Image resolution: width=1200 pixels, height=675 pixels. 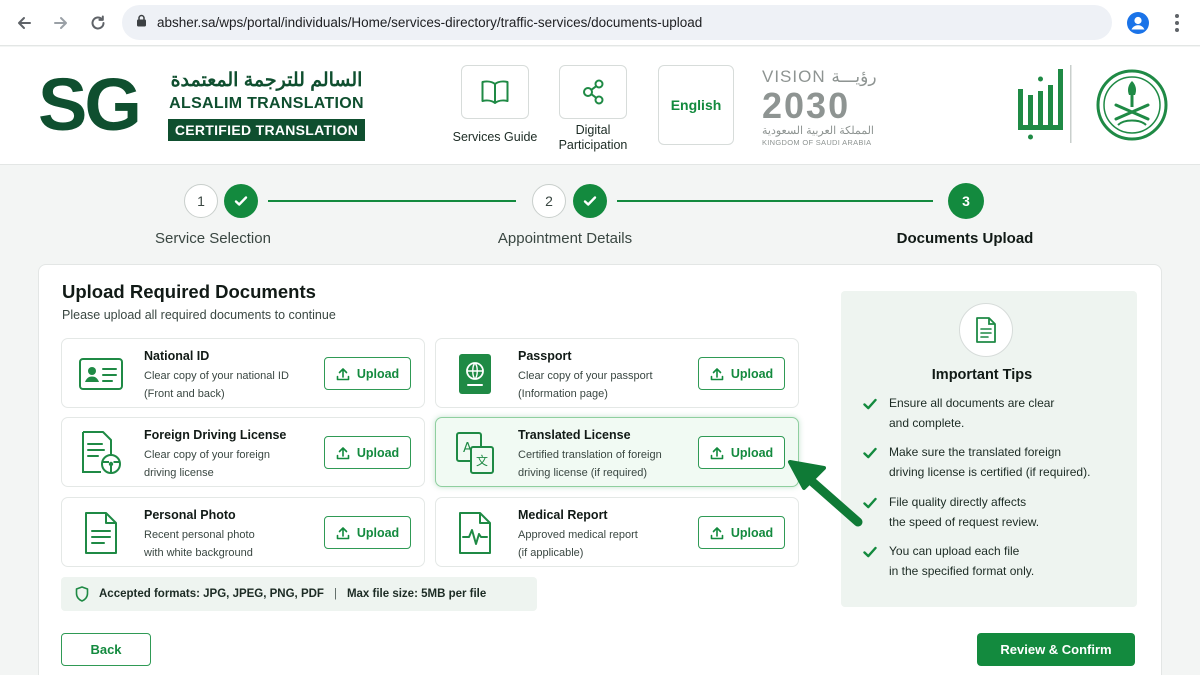 I want to click on upload-button-passport: Upload, so click(x=741, y=373).